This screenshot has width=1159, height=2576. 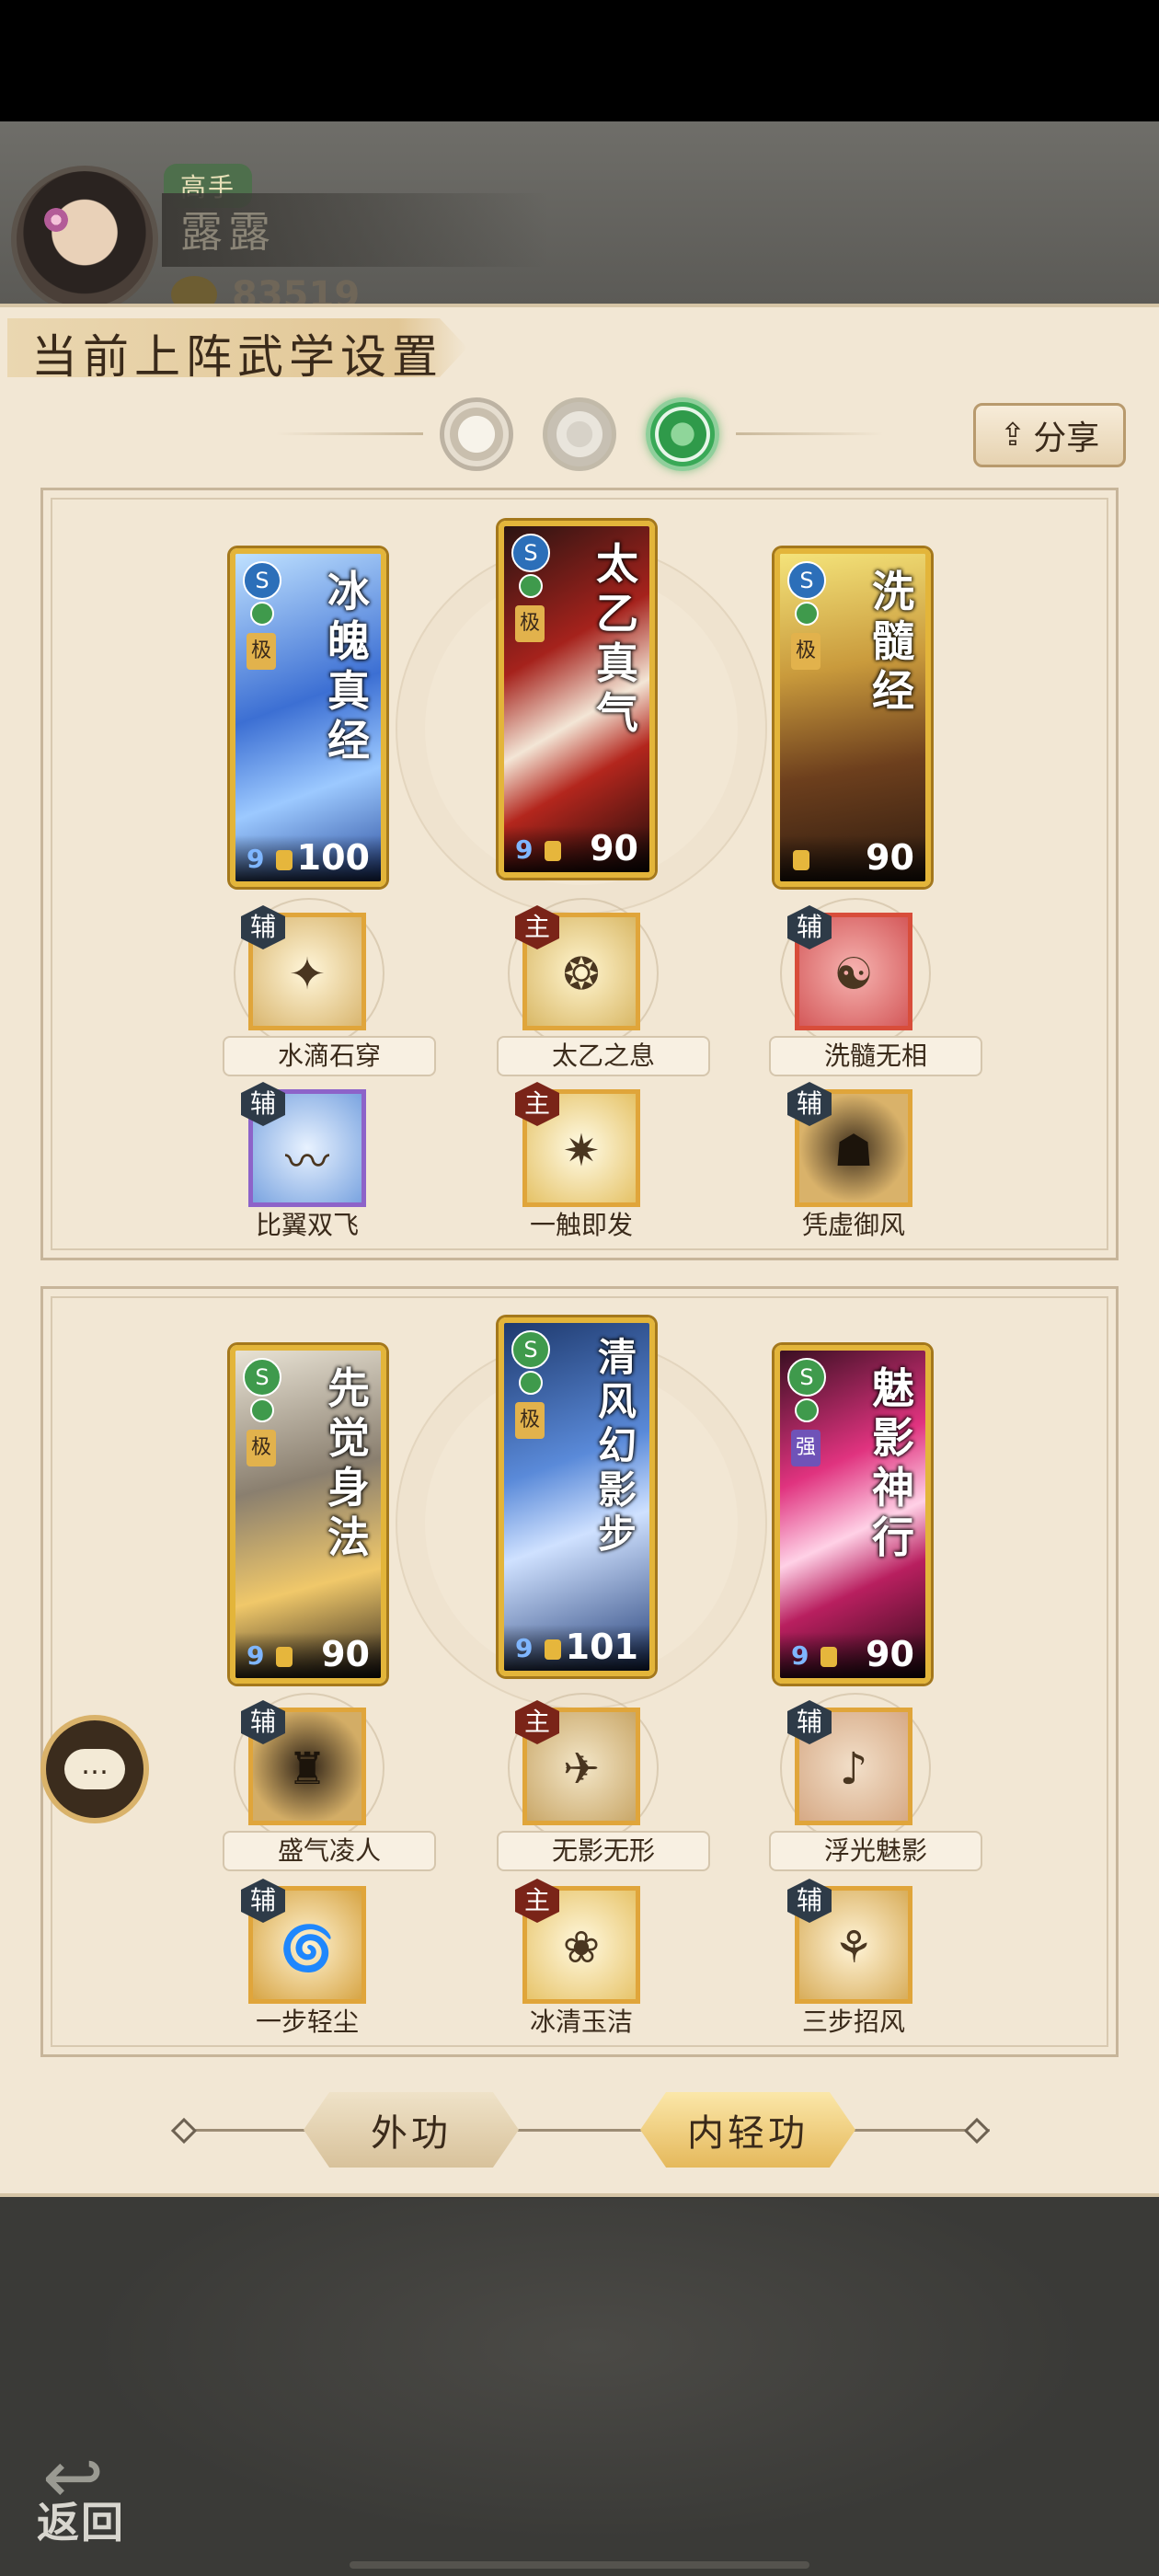 What do you see at coordinates (875, 1056) in the screenshot?
I see `ability-label: 洗髓无相` at bounding box center [875, 1056].